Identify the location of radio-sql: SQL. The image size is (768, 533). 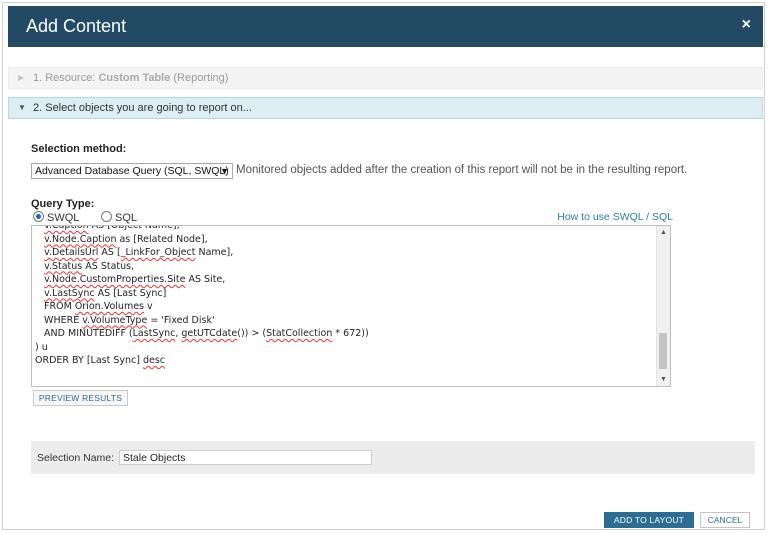
(119, 217).